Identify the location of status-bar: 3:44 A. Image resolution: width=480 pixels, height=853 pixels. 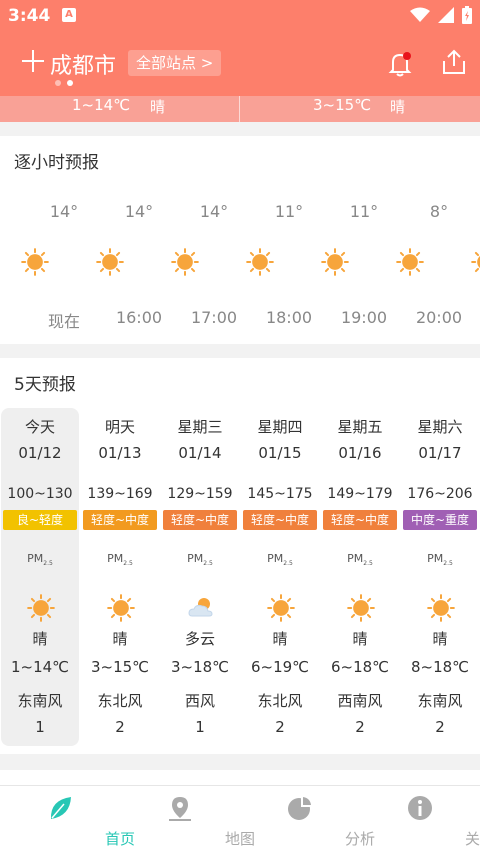
(240, 16).